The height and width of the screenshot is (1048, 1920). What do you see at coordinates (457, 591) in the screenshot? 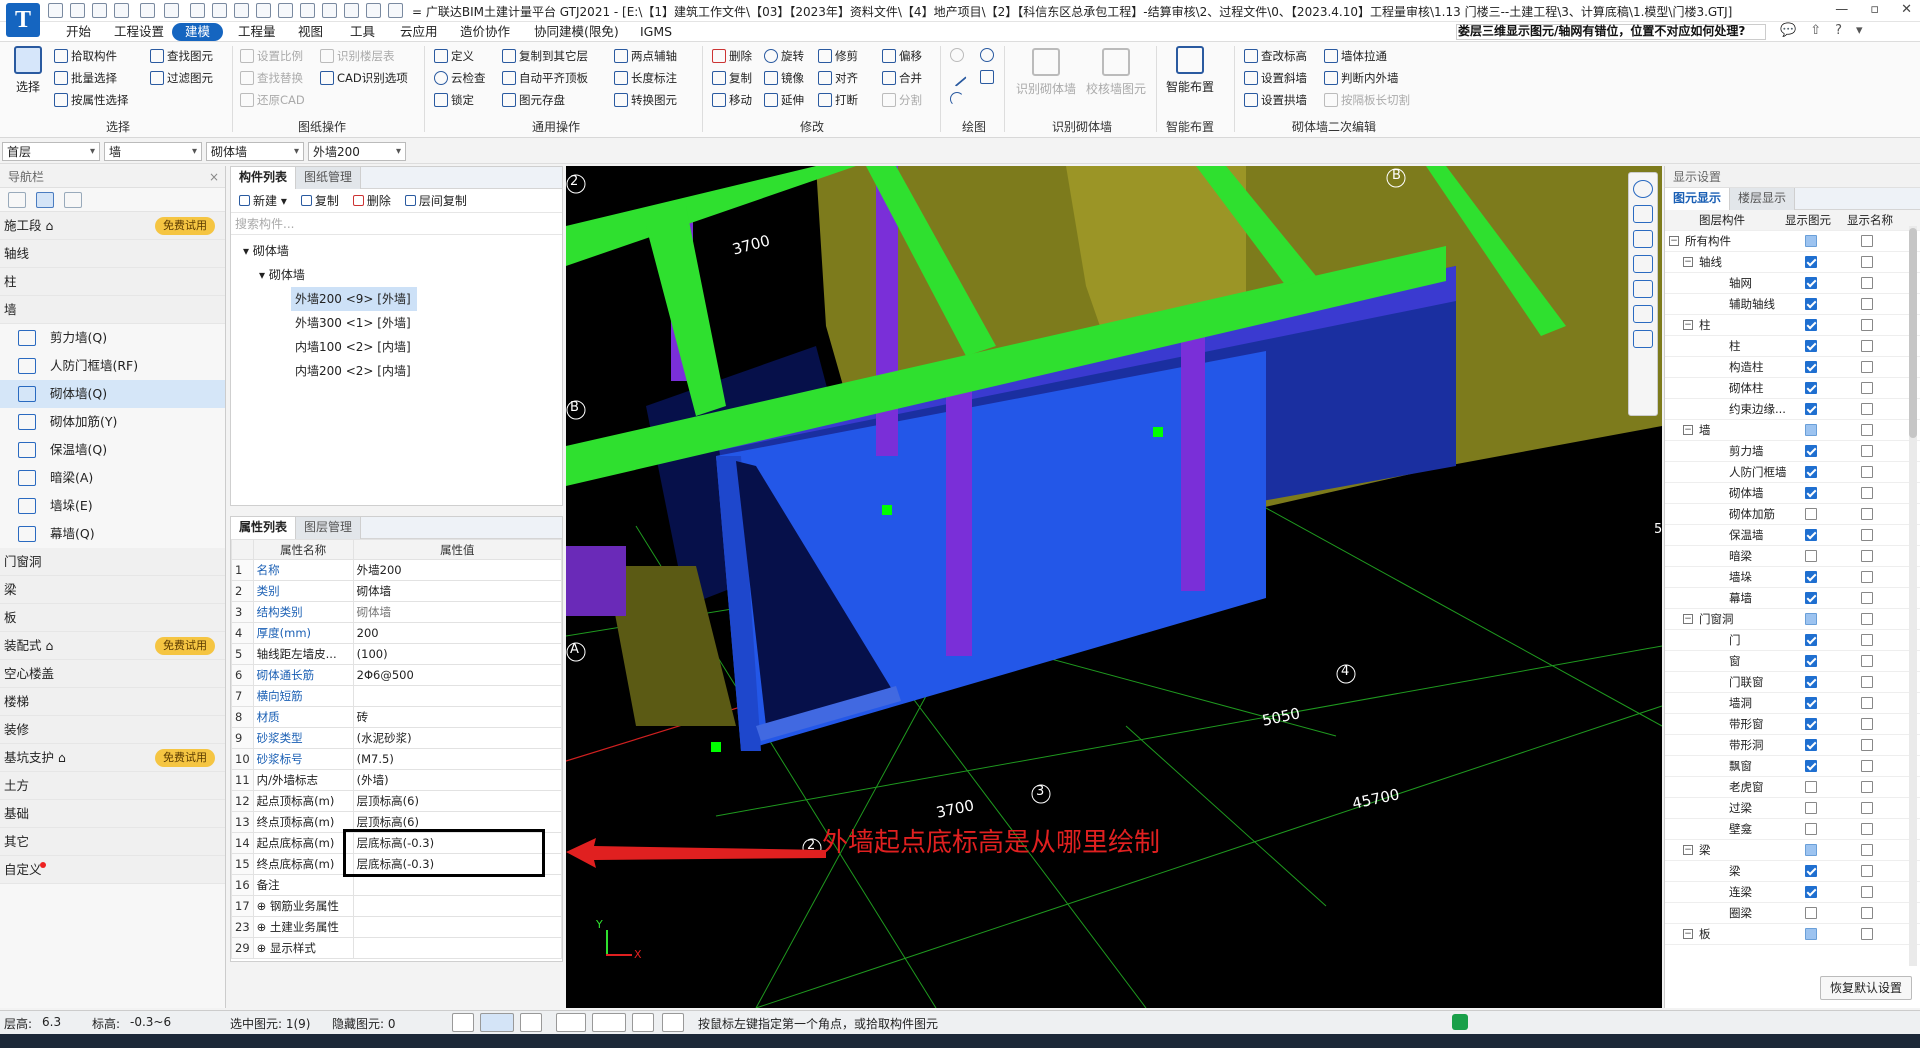
I see `property-value: 砌体墙` at bounding box center [457, 591].